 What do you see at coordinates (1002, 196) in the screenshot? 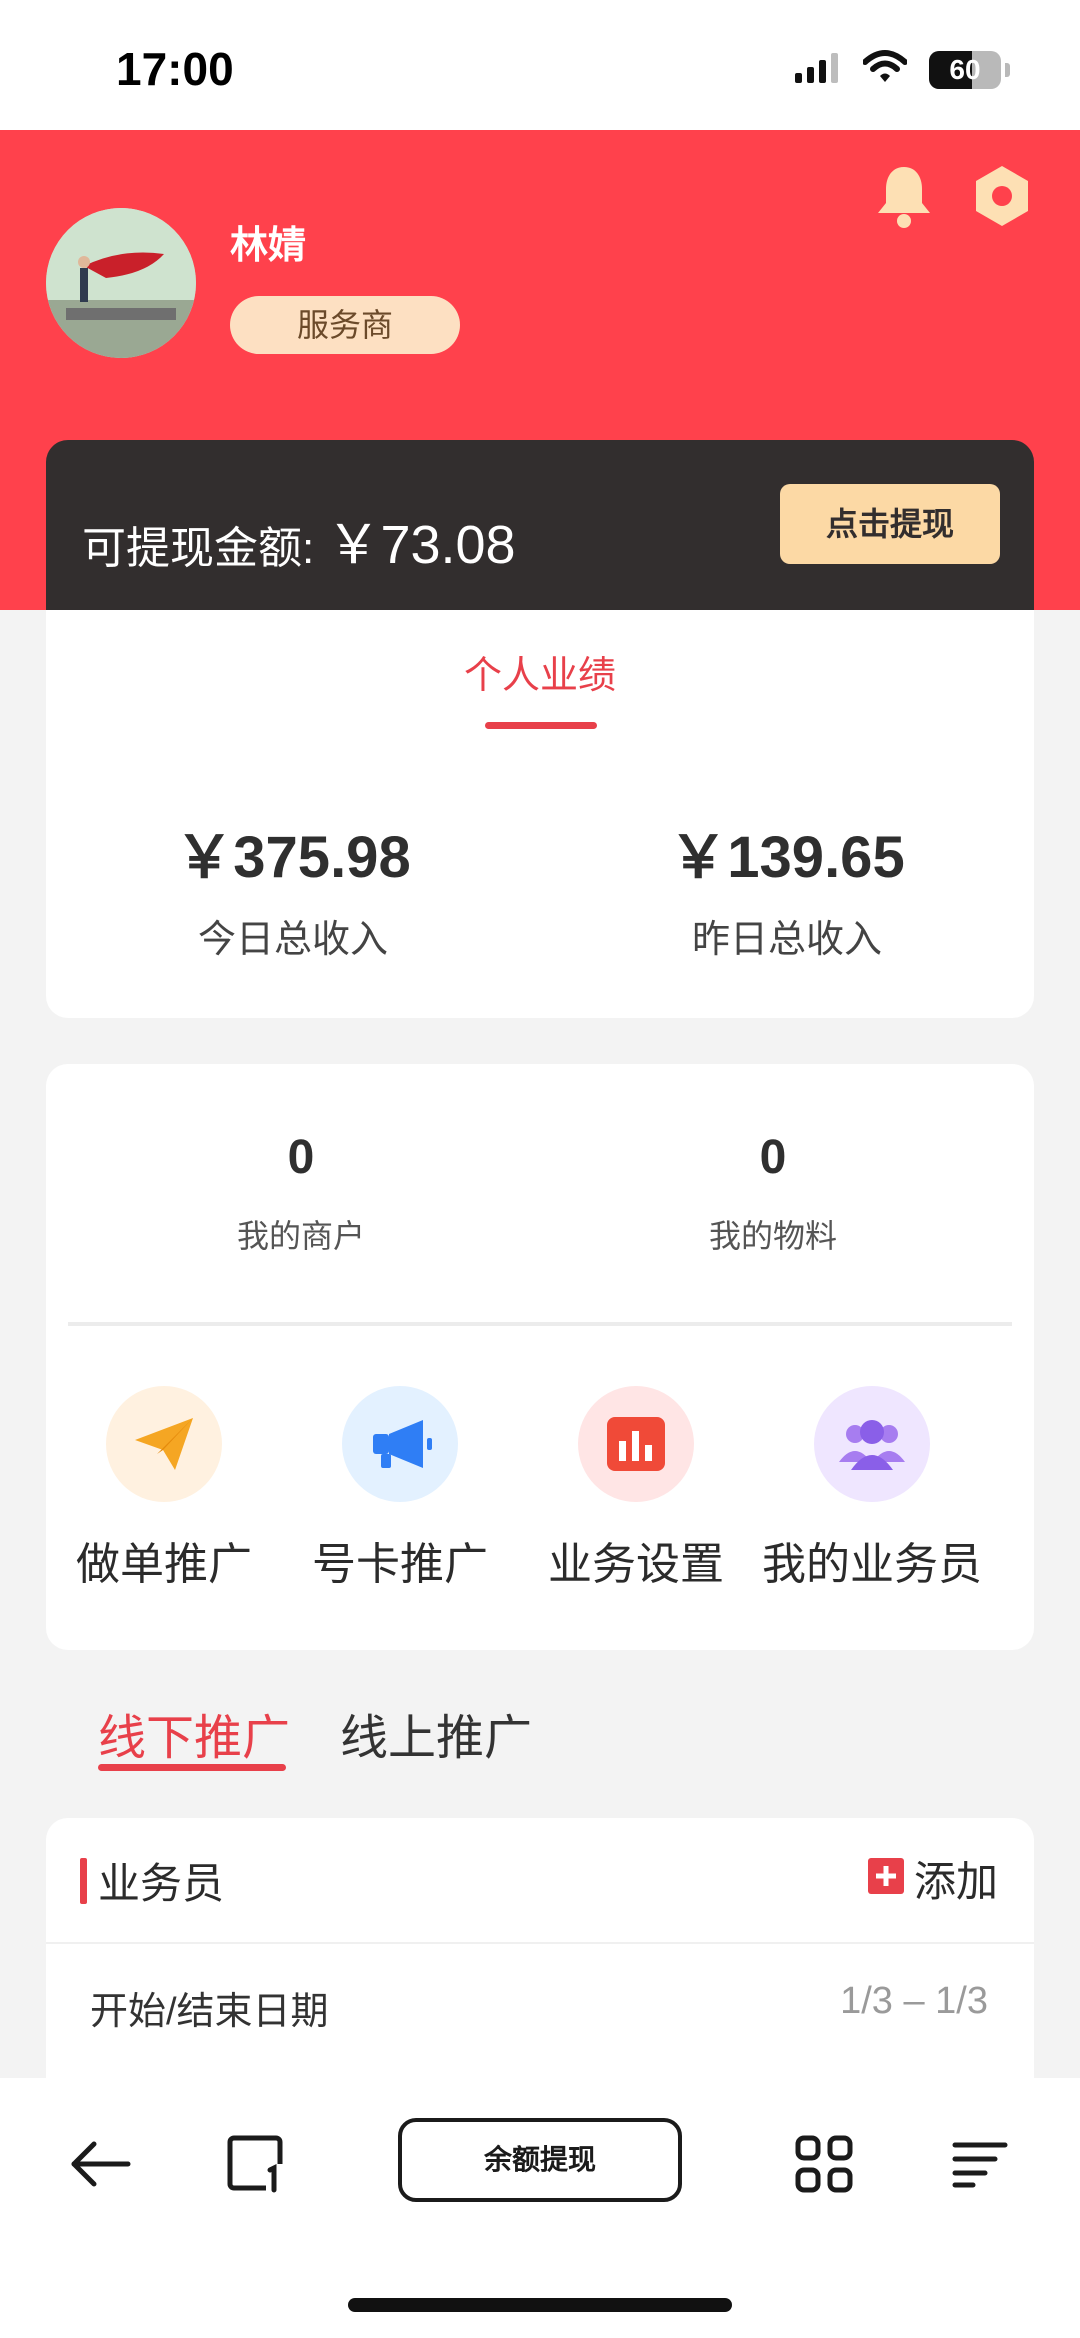
I see `settings-icon` at bounding box center [1002, 196].